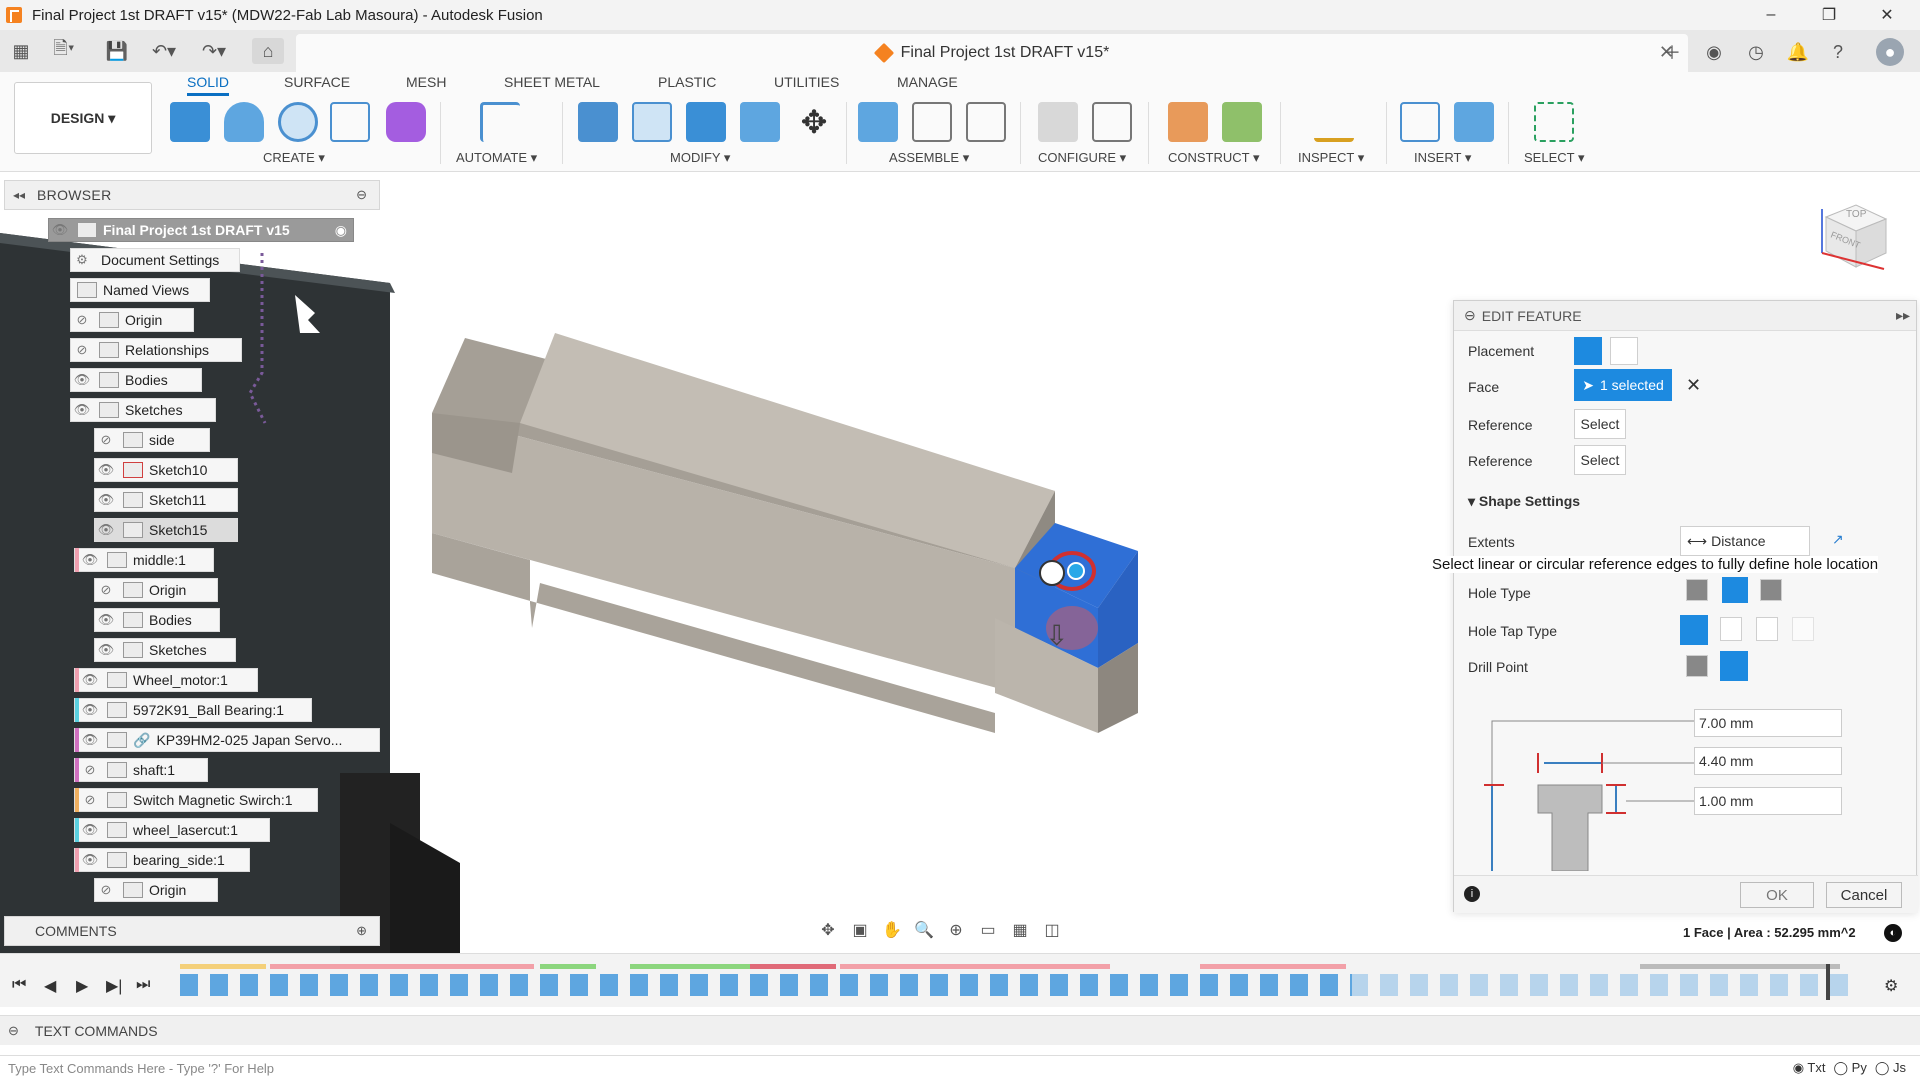  I want to click on joint-icon, so click(932, 122).